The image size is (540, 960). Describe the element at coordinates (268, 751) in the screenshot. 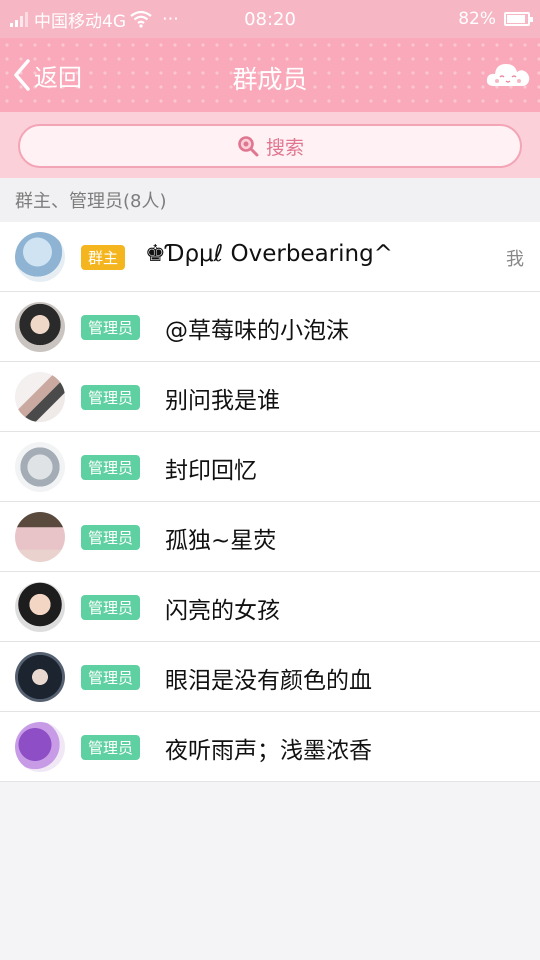

I see `member-name: 夜听雨声；浅墨浓香` at that location.